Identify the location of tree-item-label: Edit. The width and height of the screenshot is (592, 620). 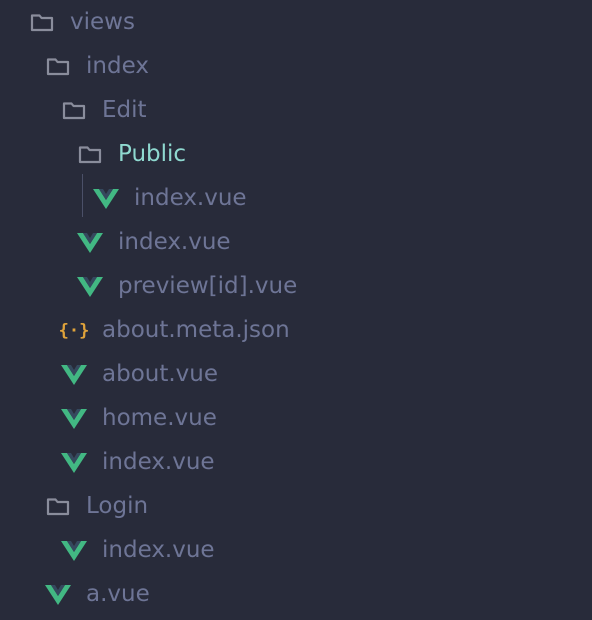
(124, 110).